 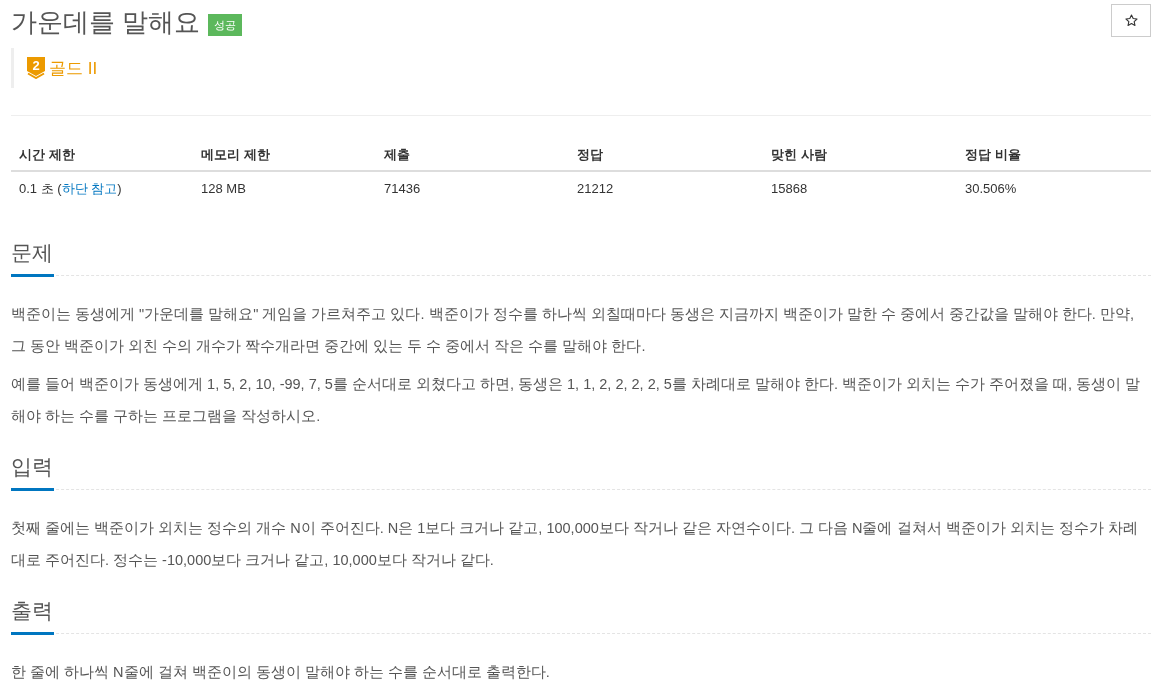 What do you see at coordinates (47, 155) in the screenshot?
I see `column-header: 시간 제한` at bounding box center [47, 155].